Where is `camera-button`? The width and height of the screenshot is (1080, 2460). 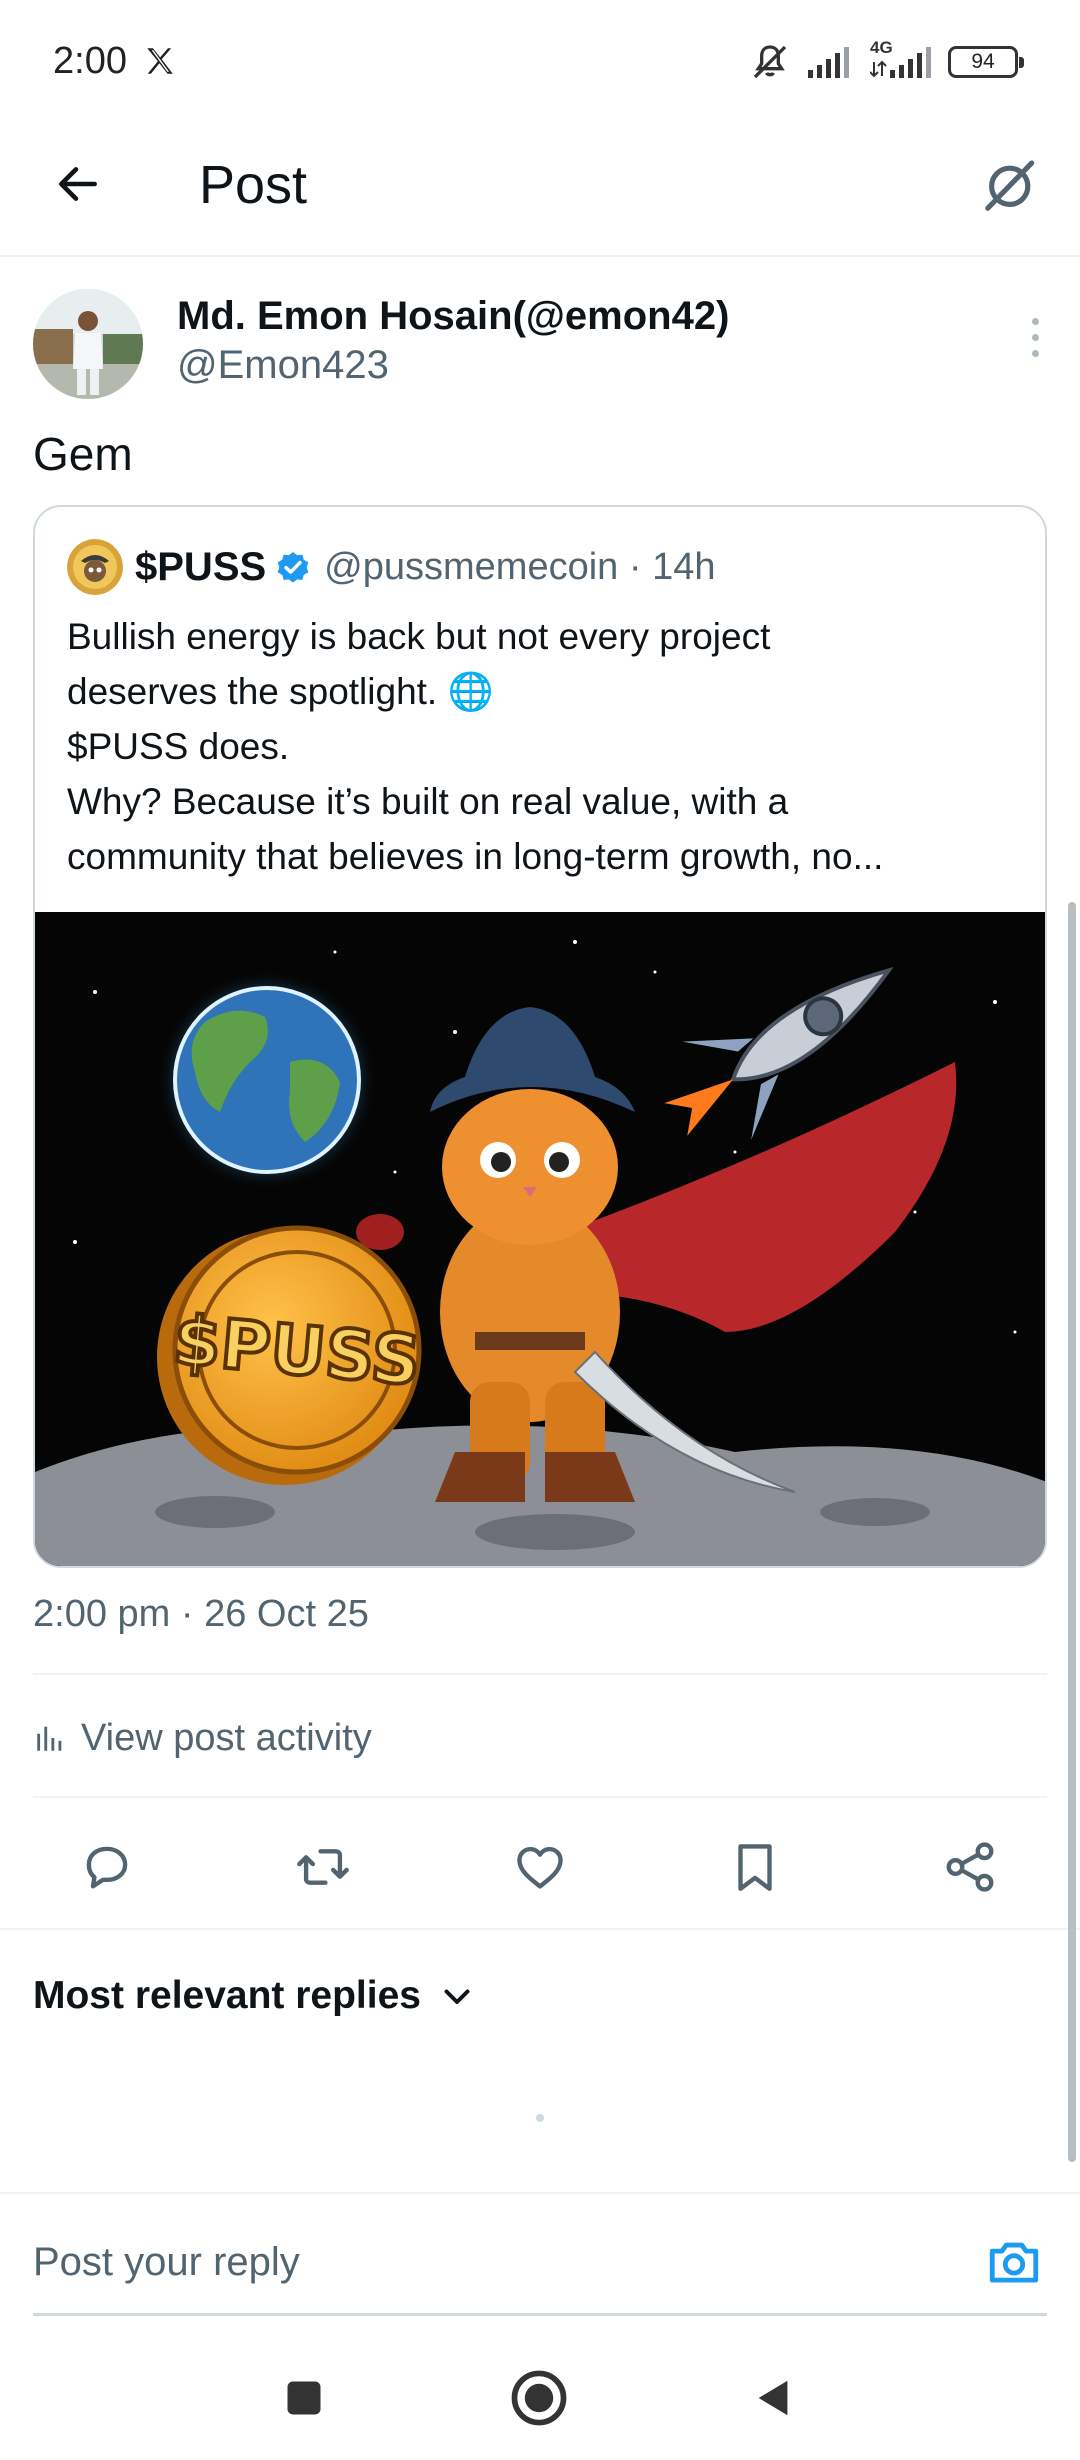
camera-button is located at coordinates (1014, 2262).